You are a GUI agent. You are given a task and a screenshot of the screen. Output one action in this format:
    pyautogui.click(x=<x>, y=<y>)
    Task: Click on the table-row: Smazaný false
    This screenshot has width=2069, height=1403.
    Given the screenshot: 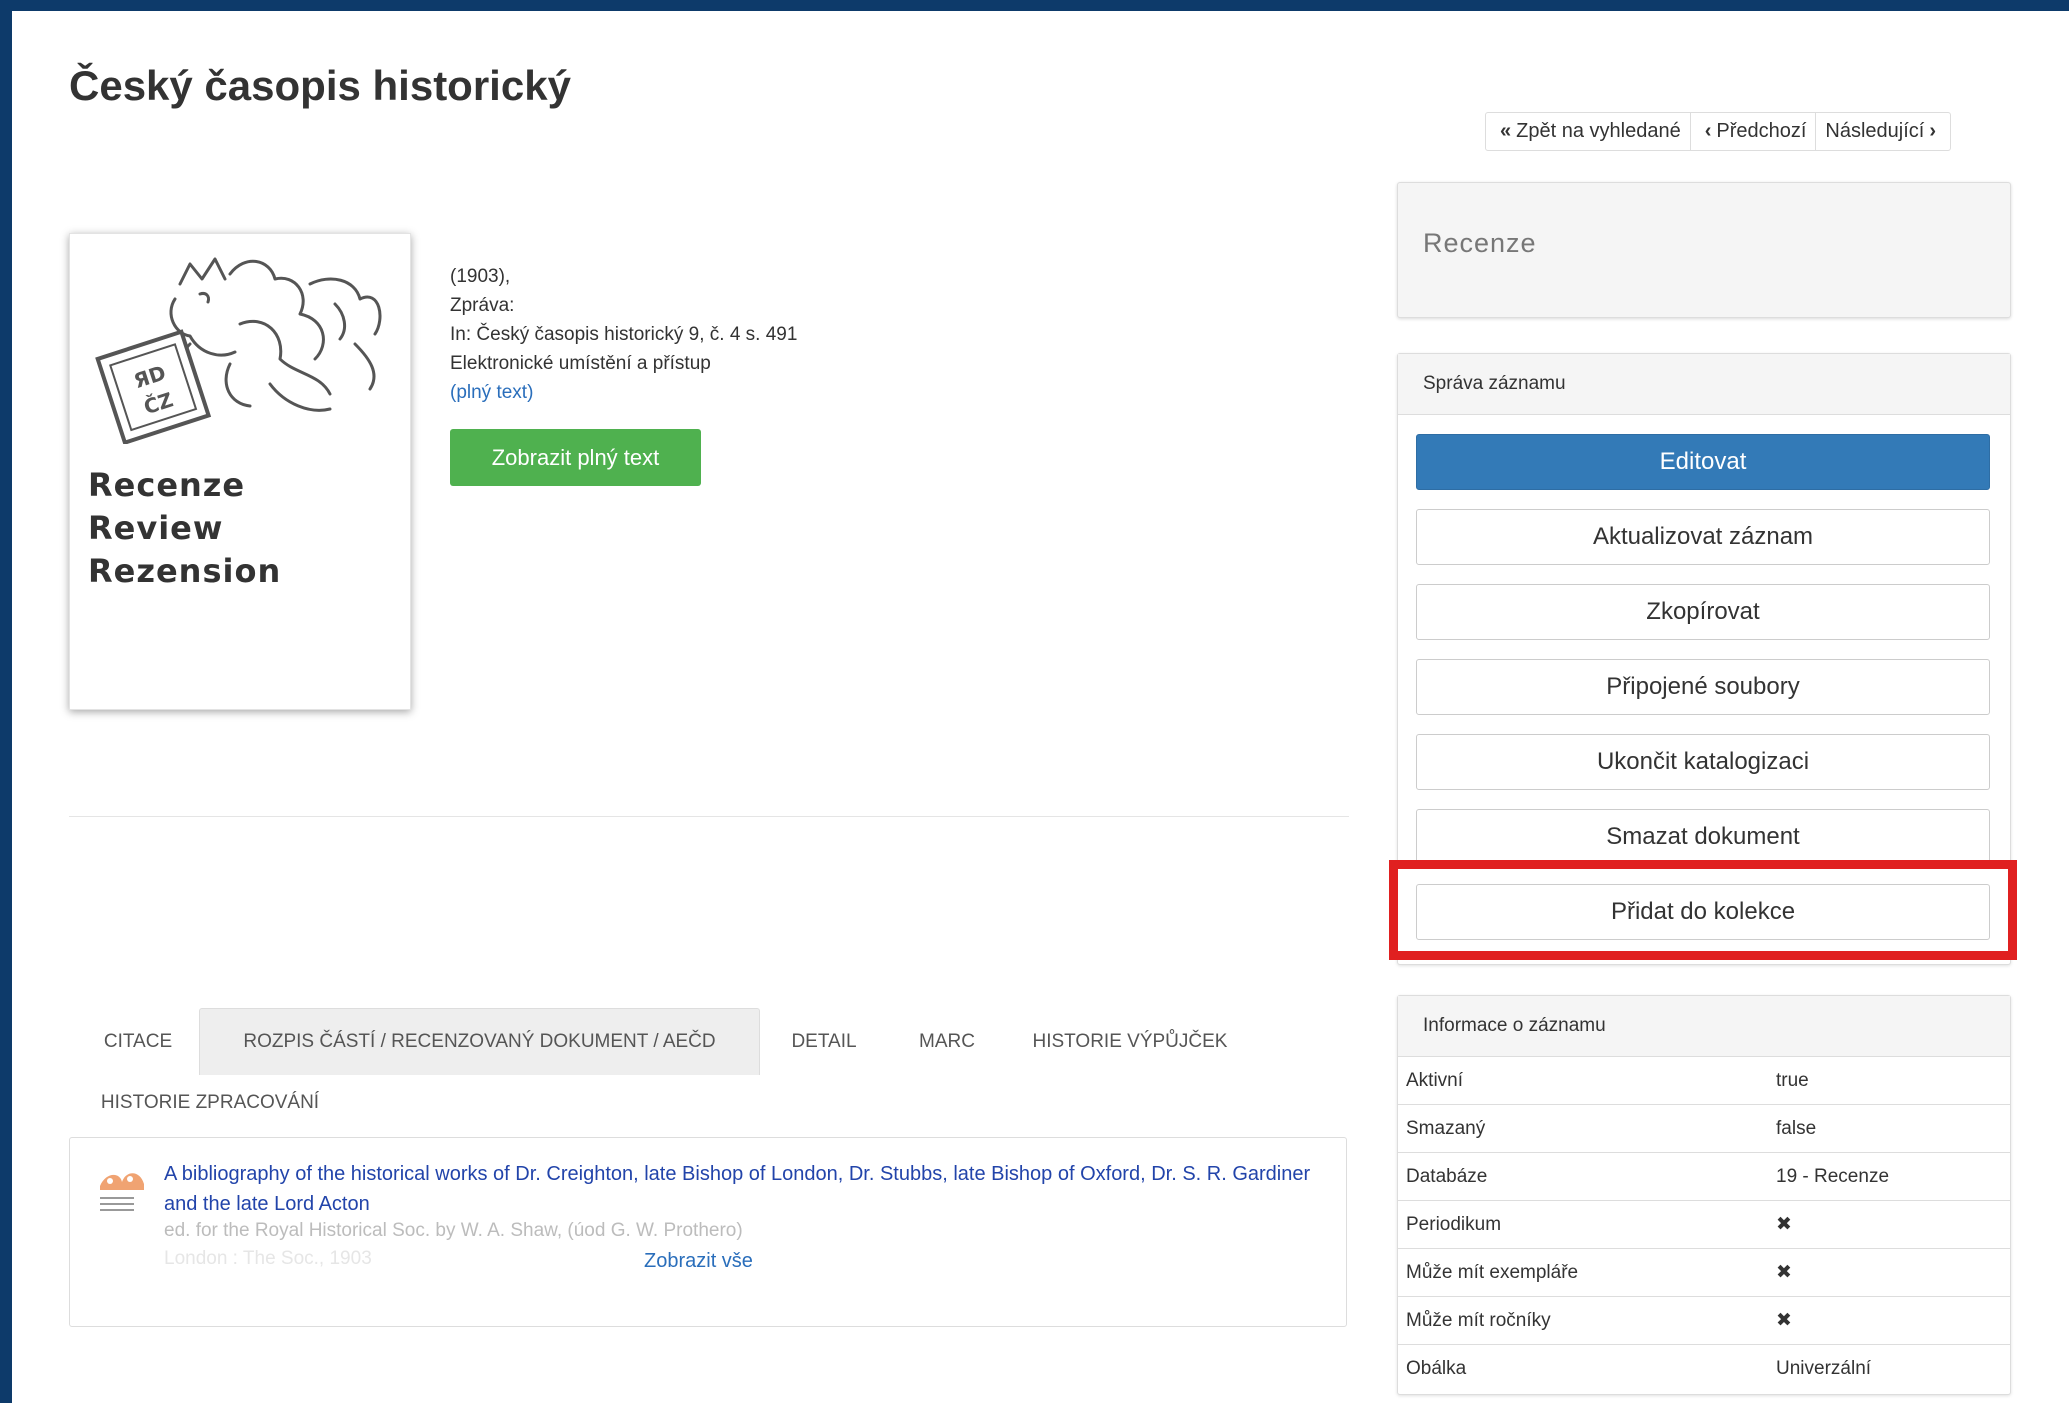 What is the action you would take?
    pyautogui.click(x=1704, y=1128)
    